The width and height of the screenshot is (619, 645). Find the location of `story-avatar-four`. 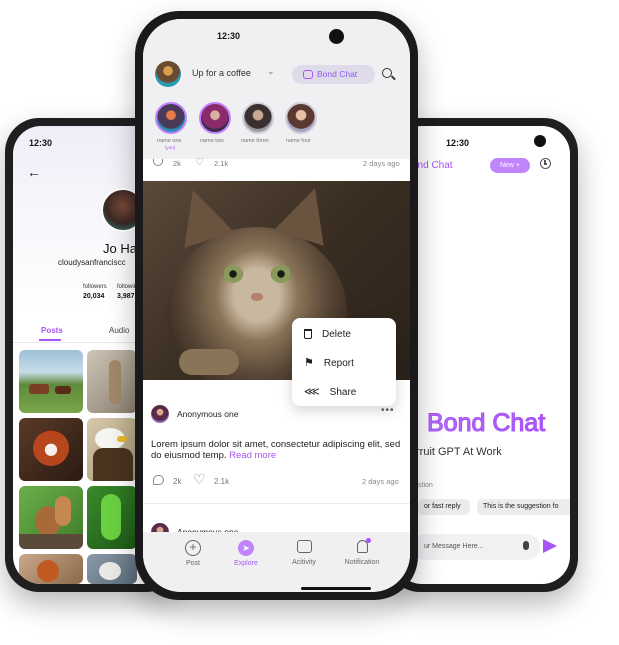

story-avatar-four is located at coordinates (301, 118).